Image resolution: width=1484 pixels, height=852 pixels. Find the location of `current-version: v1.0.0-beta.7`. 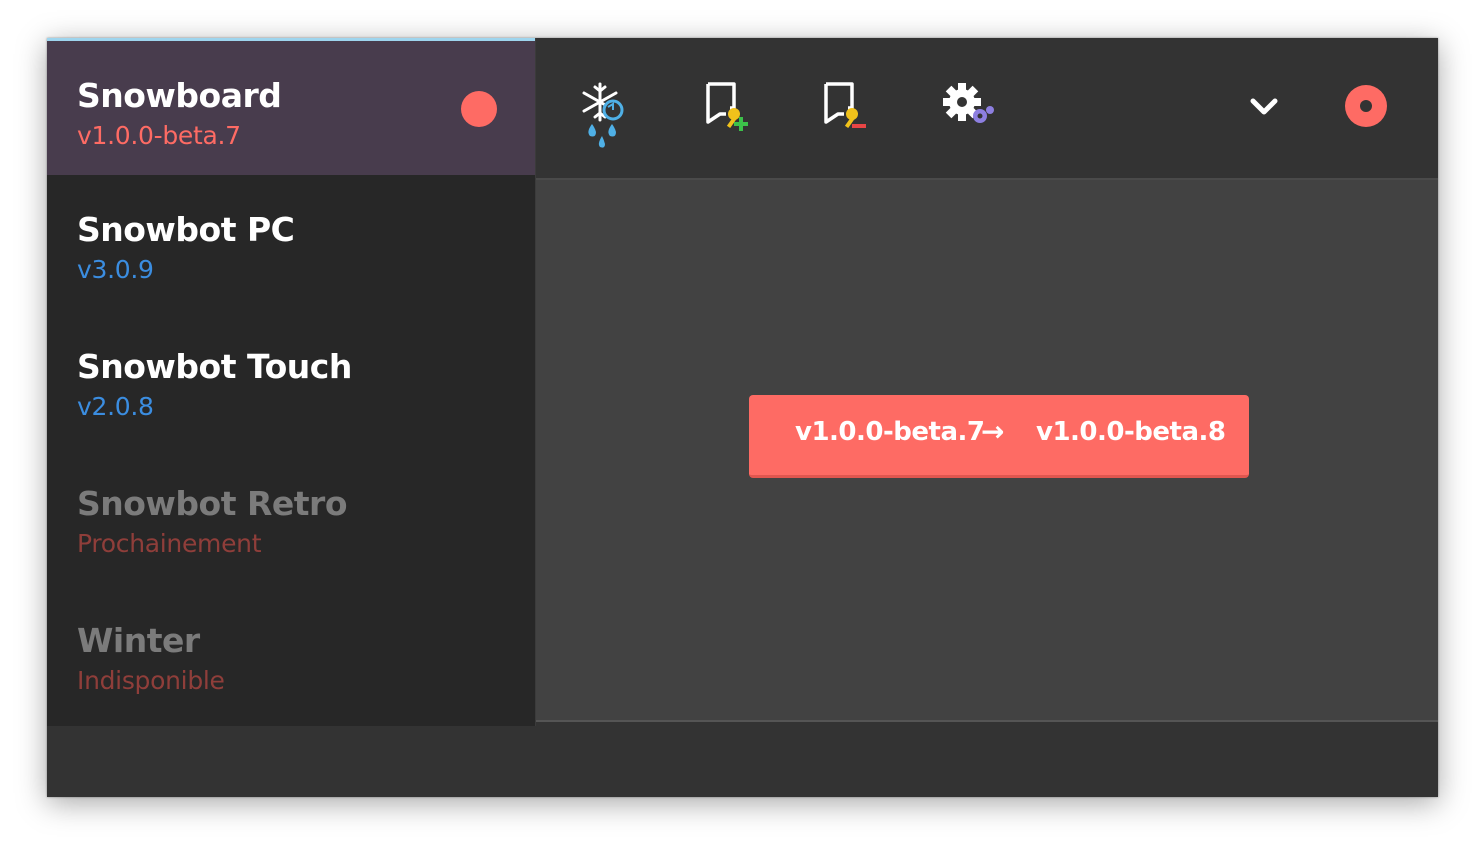

current-version: v1.0.0-beta.7 is located at coordinates (890, 432).